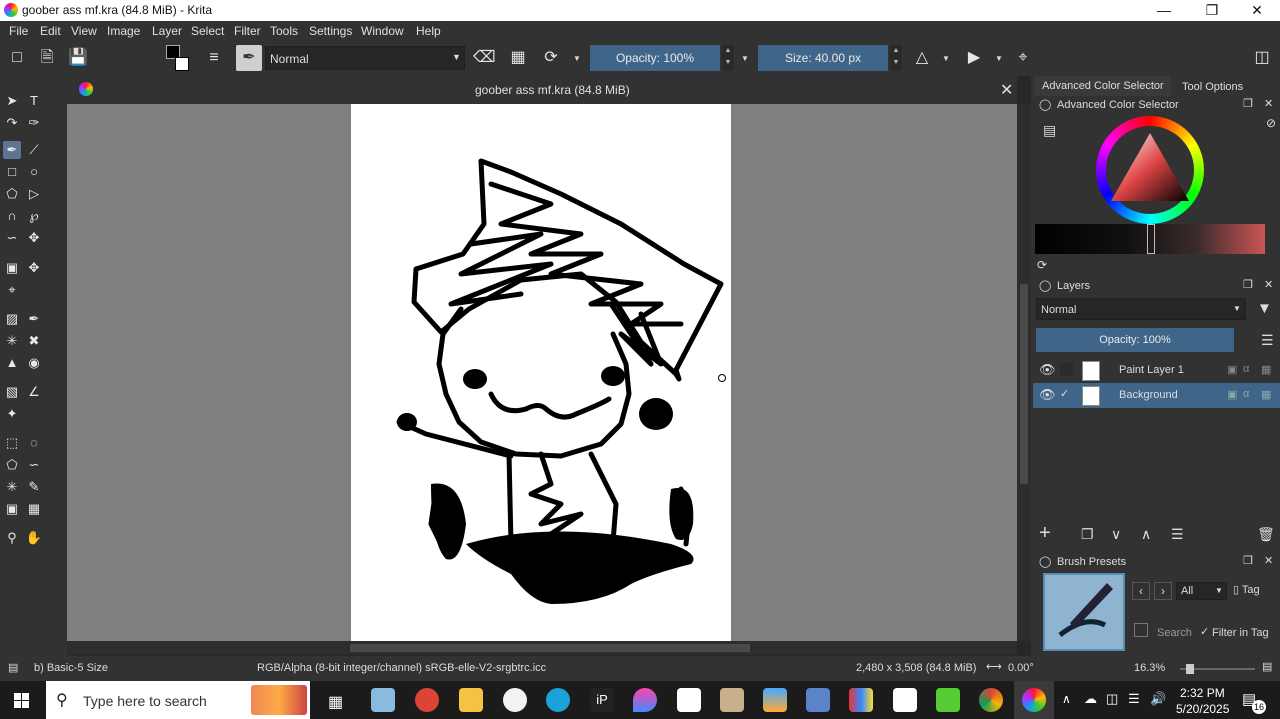 The image size is (1280, 719). Describe the element at coordinates (12, 341) in the screenshot. I see `colorize-mask-icon: ✳` at that location.